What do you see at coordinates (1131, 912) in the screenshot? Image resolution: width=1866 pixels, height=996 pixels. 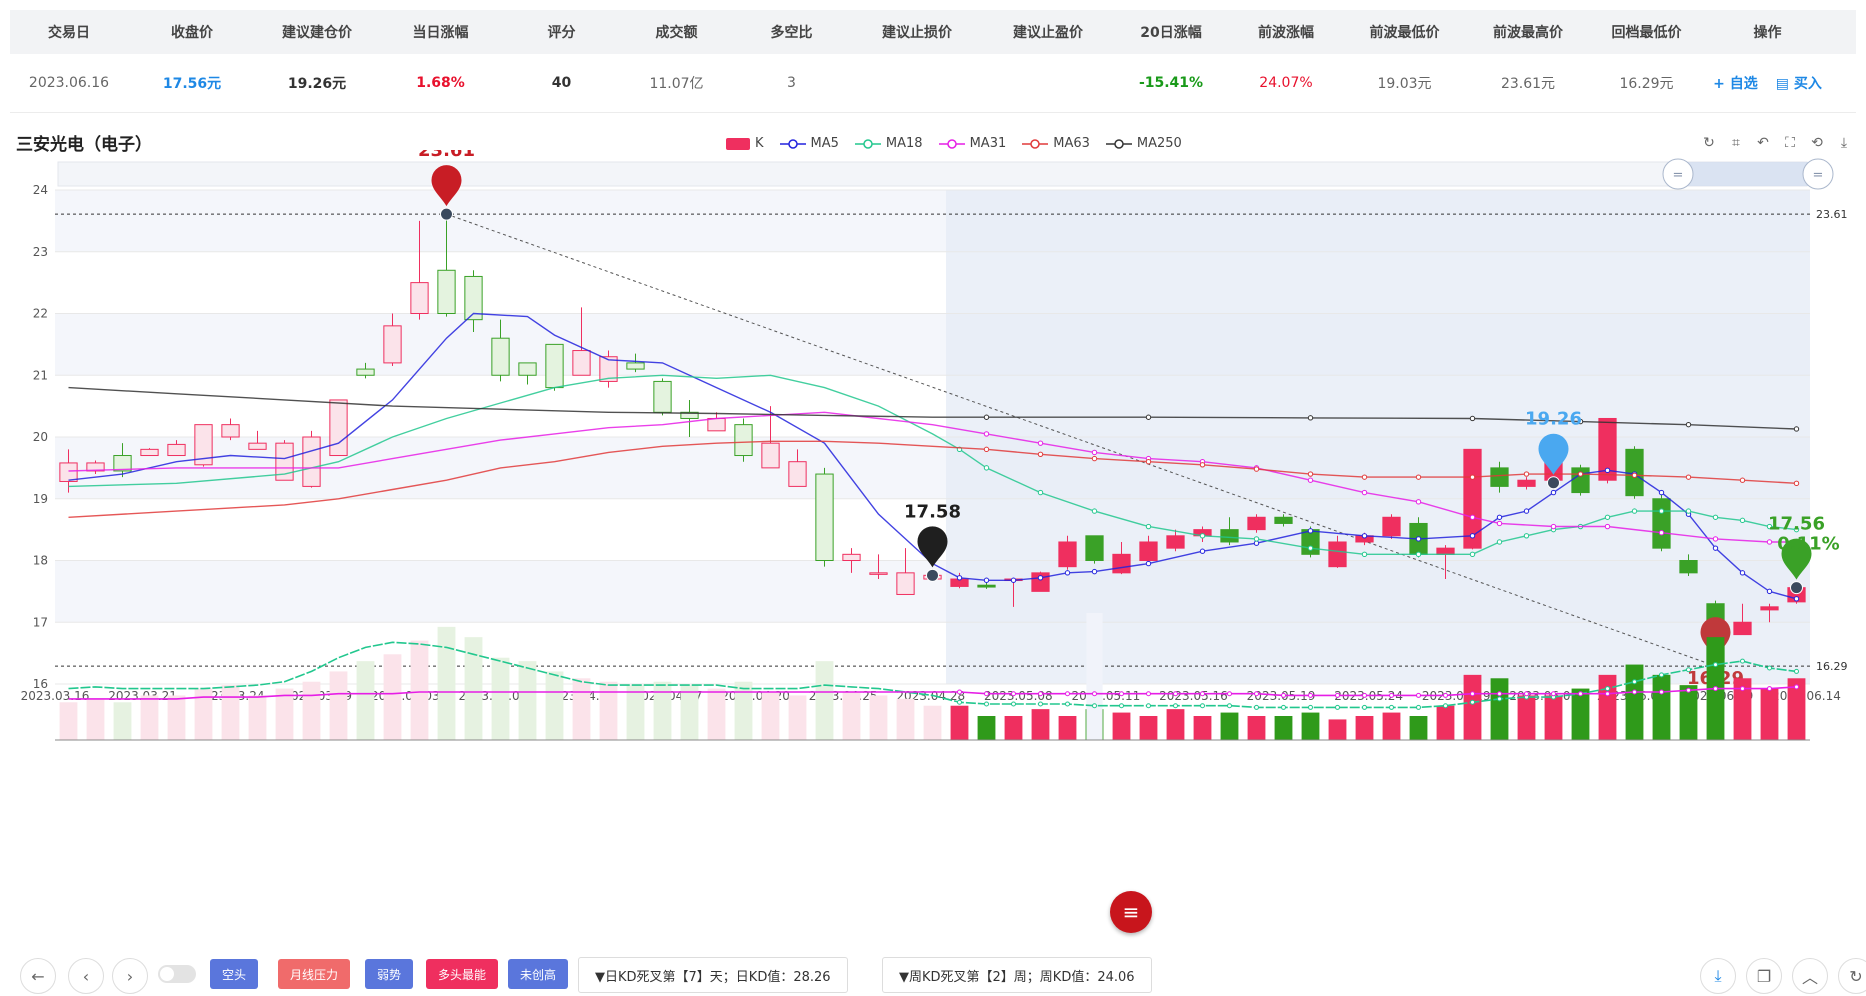 I see `menu-fab-button: ≡` at bounding box center [1131, 912].